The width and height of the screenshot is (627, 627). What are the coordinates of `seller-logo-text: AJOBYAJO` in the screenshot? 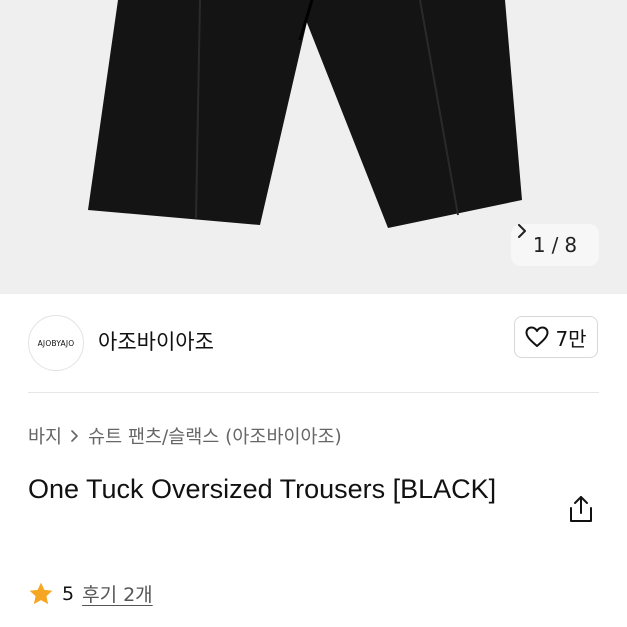 It's located at (56, 343).